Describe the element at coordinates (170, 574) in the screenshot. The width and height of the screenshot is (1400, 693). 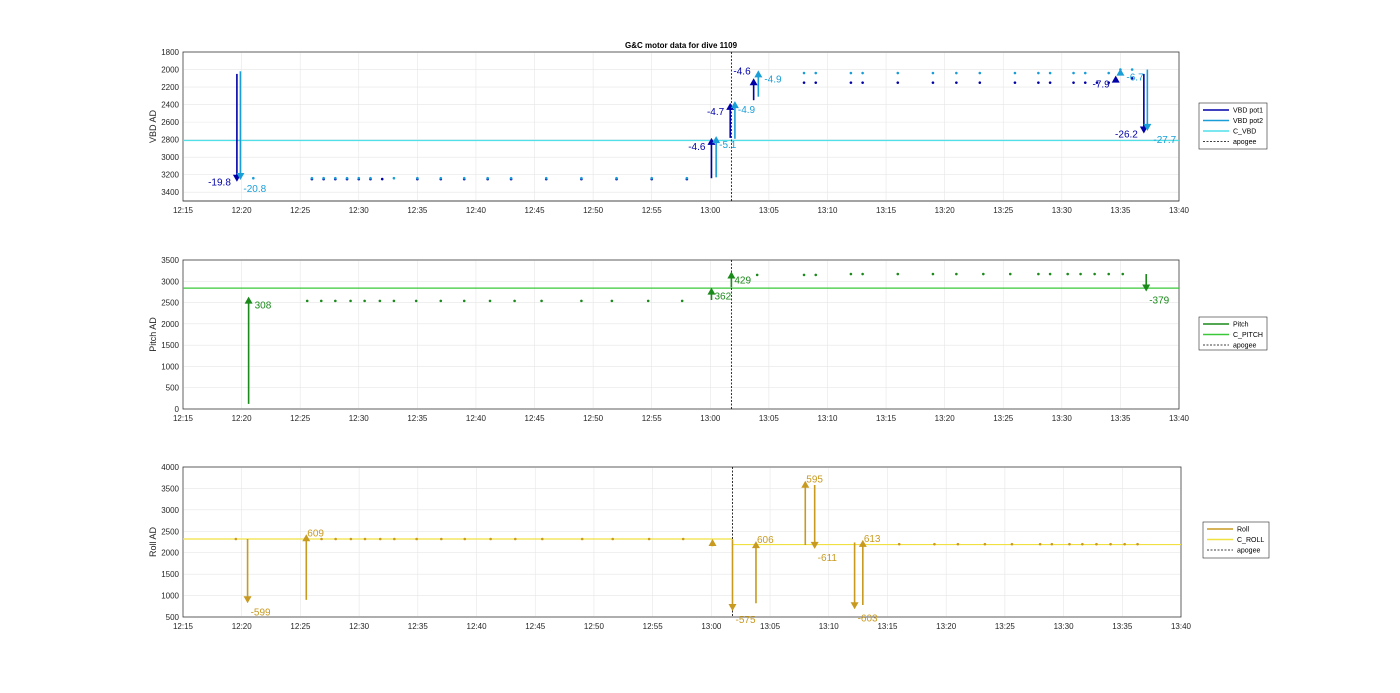
I see `y-tick-label: 1500` at that location.